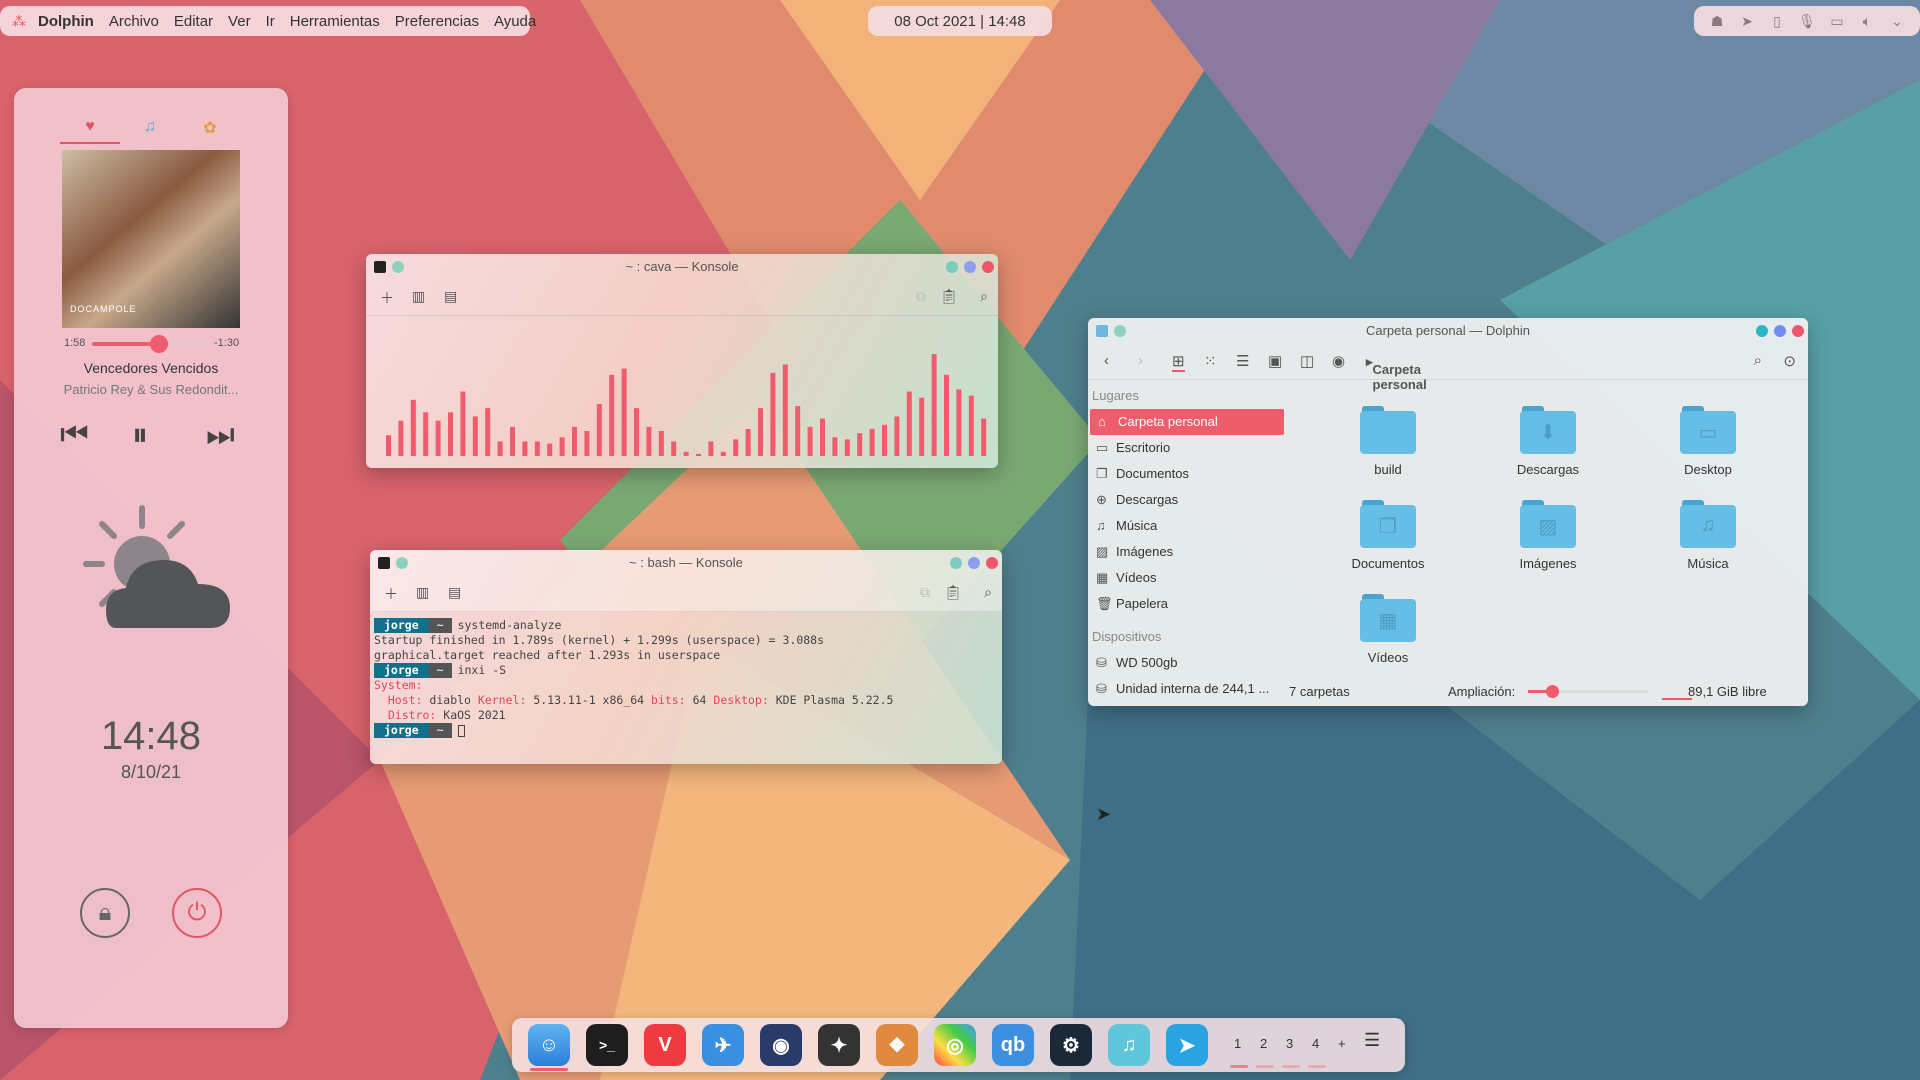  What do you see at coordinates (686, 563) in the screenshot?
I see `bash-titlebar: ~ : bash — Konsole` at bounding box center [686, 563].